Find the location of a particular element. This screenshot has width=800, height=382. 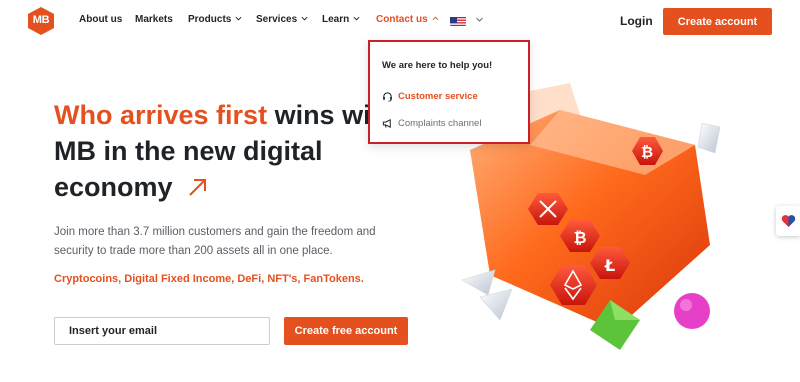

hero-headline-accent: Who arrives first is located at coordinates (161, 115).